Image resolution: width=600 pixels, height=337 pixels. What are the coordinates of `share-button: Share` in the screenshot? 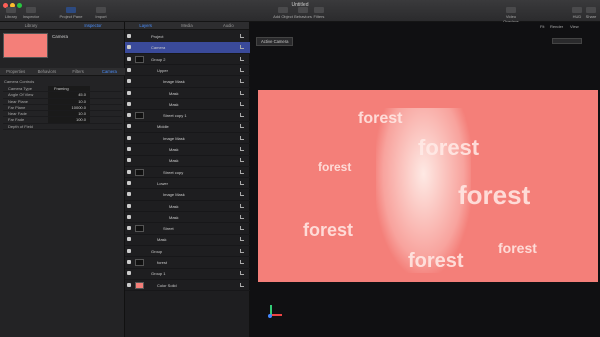 It's located at (591, 13).